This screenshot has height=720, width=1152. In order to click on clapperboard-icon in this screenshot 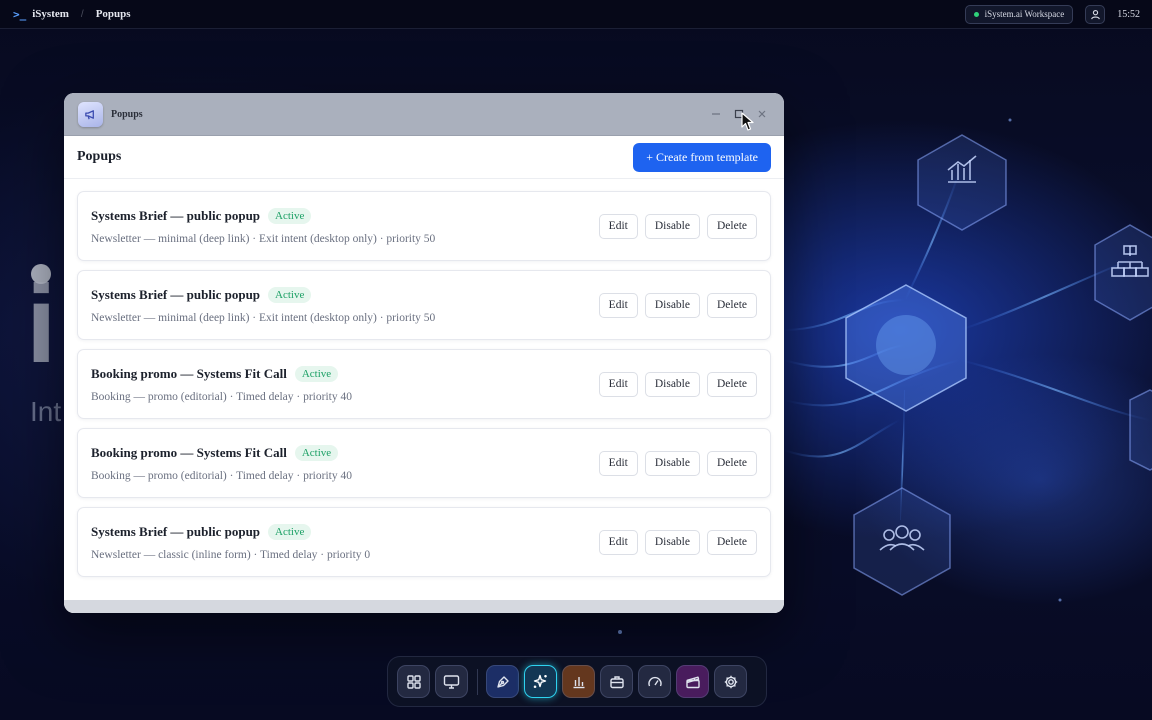, I will do `click(692, 682)`.